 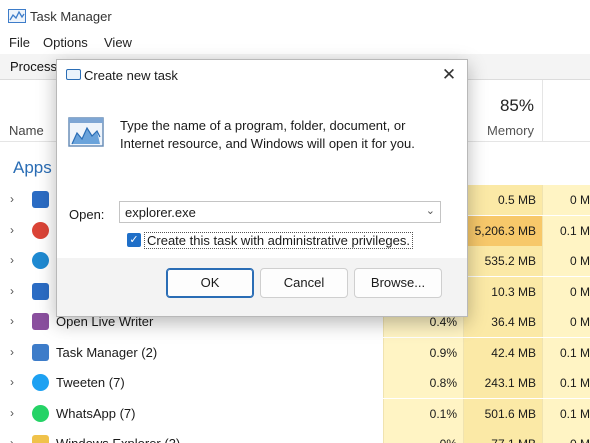 I want to click on task-manager-icon, so click(x=40, y=352).